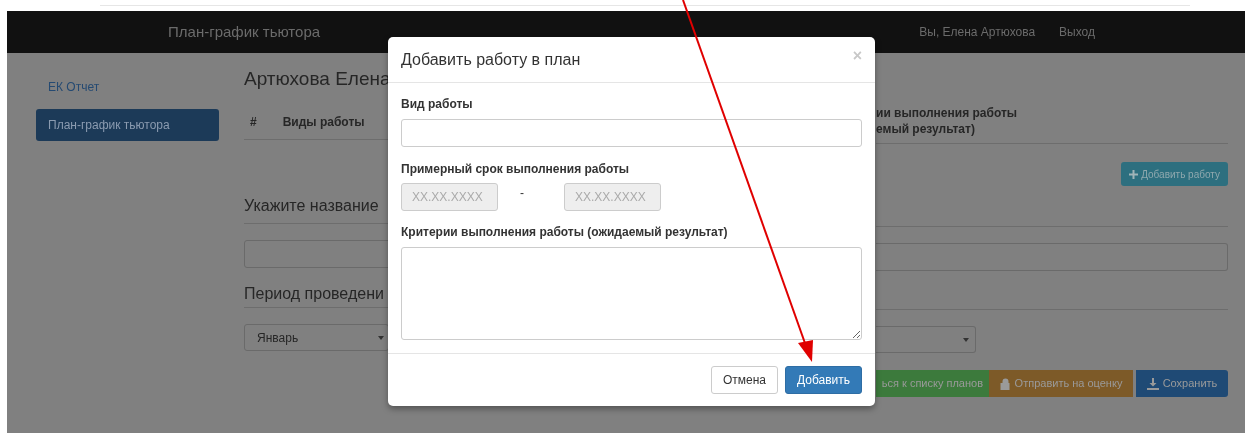 The height and width of the screenshot is (433, 1245). I want to click on column-header: ии выполнения работы, so click(947, 113).